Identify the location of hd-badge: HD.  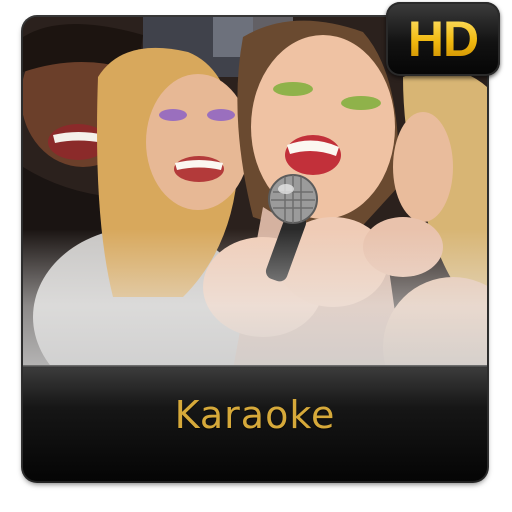
(443, 39).